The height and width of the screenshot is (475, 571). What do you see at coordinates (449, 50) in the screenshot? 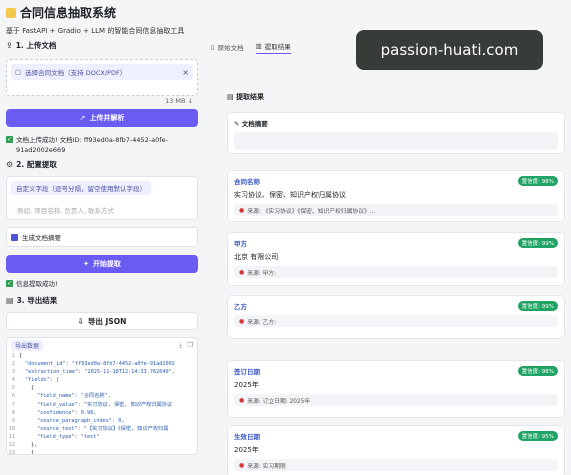
I see `watermark: passion-huati.com` at bounding box center [449, 50].